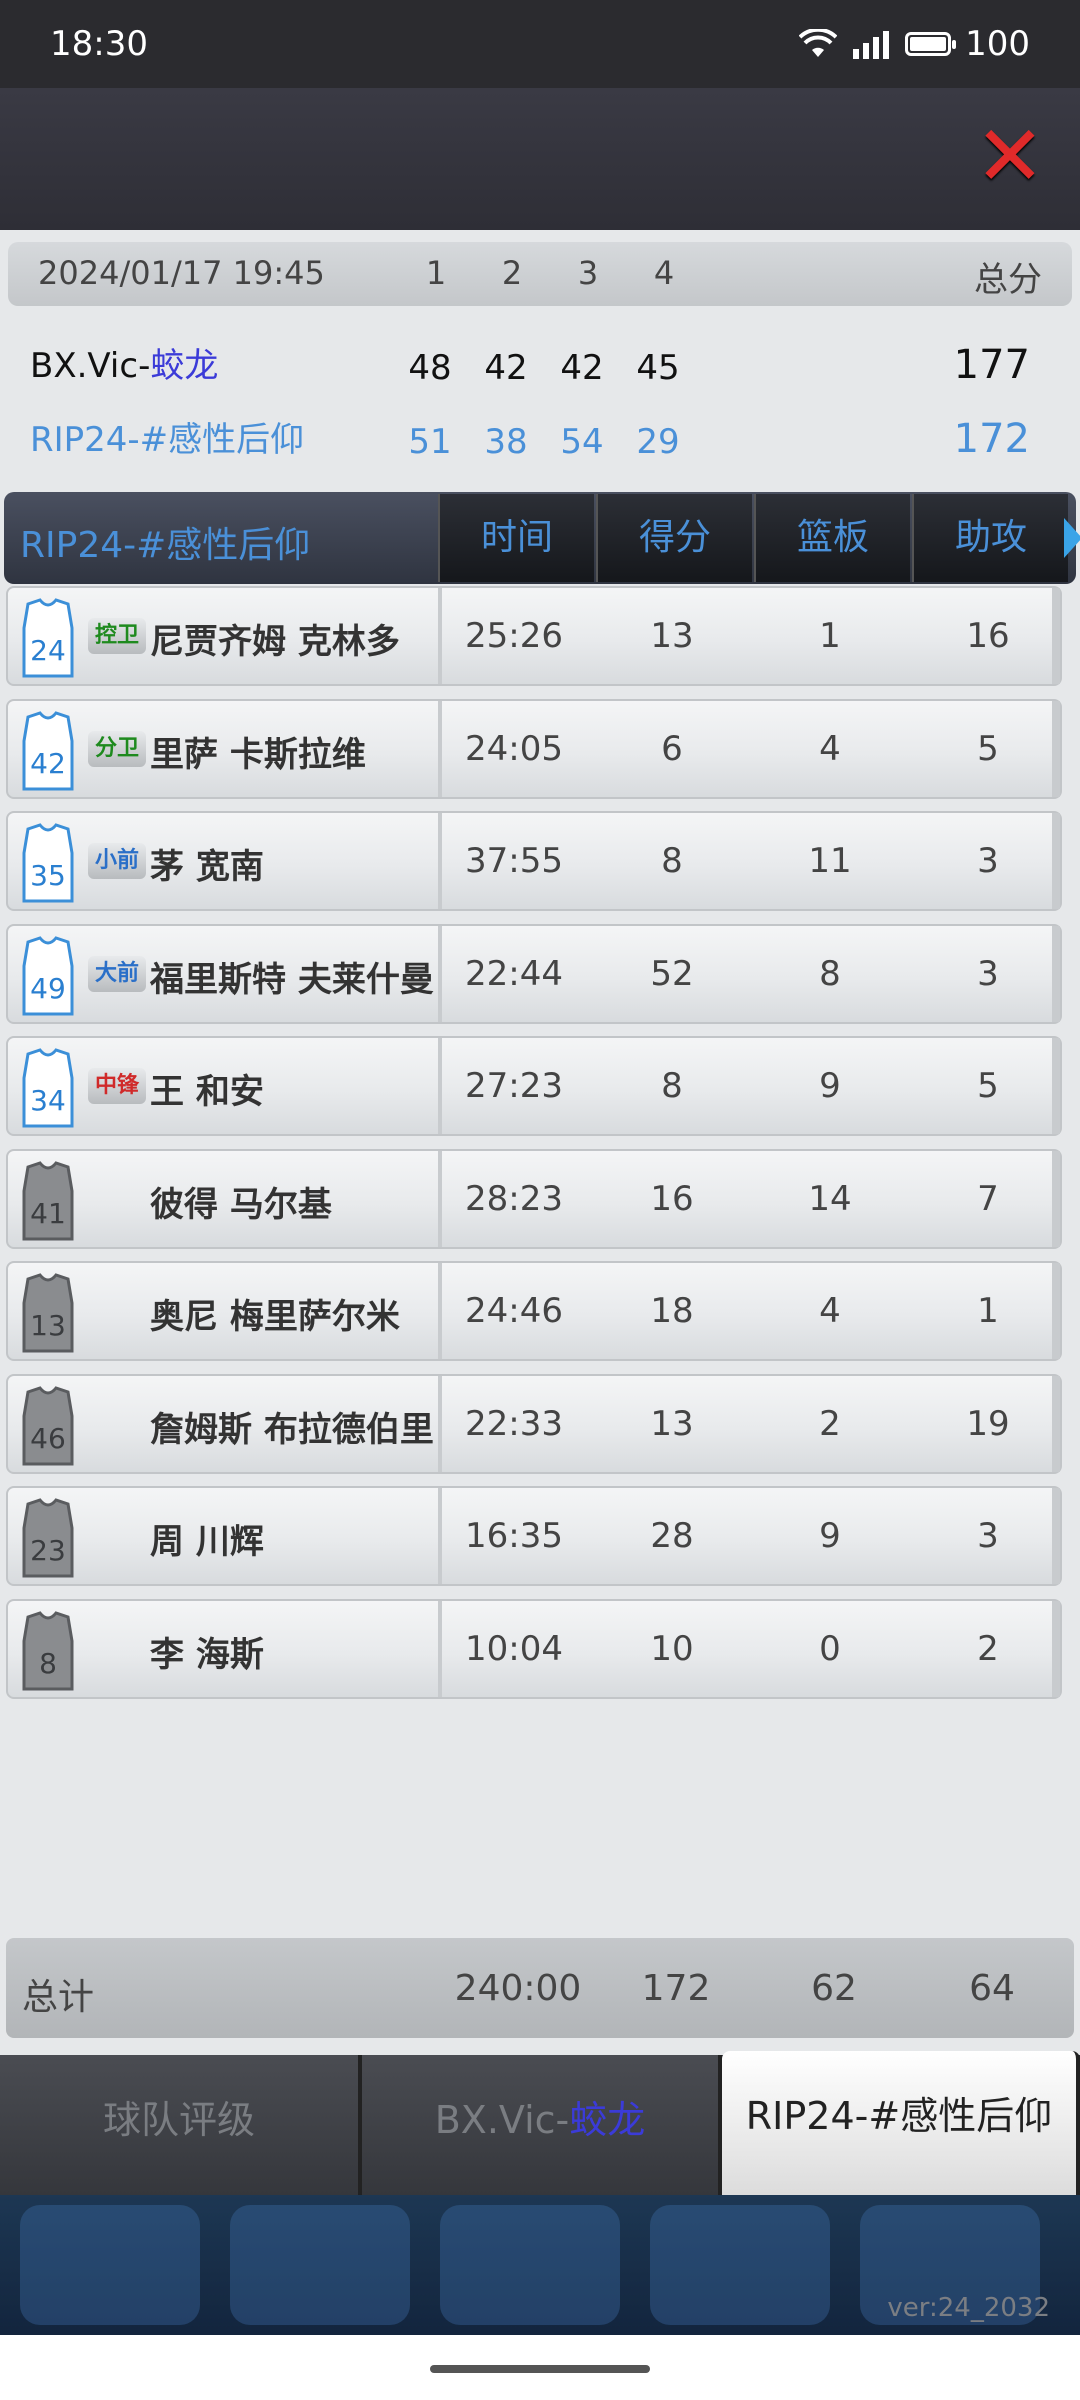  Describe the element at coordinates (514, 1198) in the screenshot. I see `player-time: 28:23` at that location.